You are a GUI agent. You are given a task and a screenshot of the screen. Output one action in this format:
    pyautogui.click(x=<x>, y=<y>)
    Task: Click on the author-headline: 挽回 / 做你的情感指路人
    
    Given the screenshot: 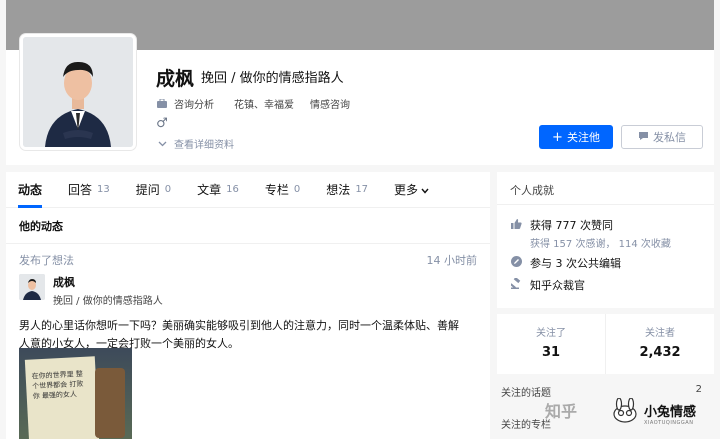 What is the action you would take?
    pyautogui.click(x=108, y=301)
    